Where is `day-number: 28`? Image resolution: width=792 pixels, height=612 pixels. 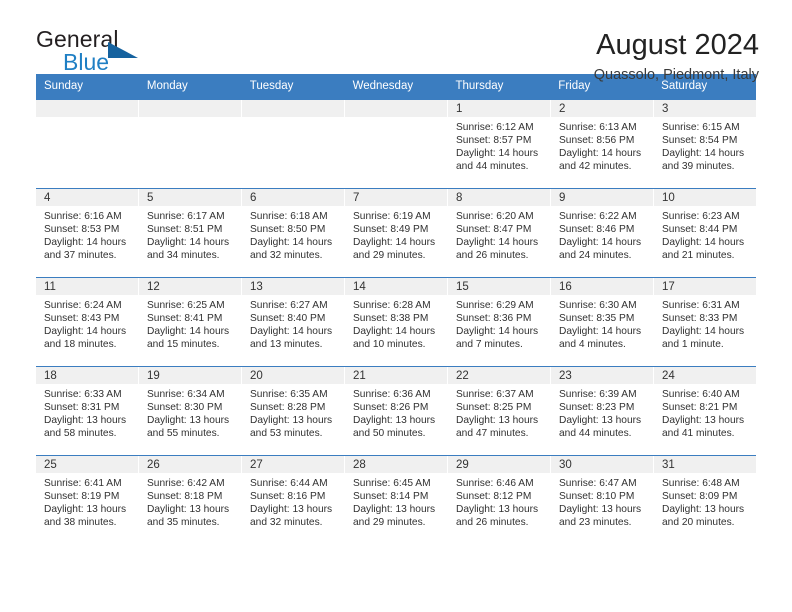 day-number: 28 is located at coordinates (396, 464).